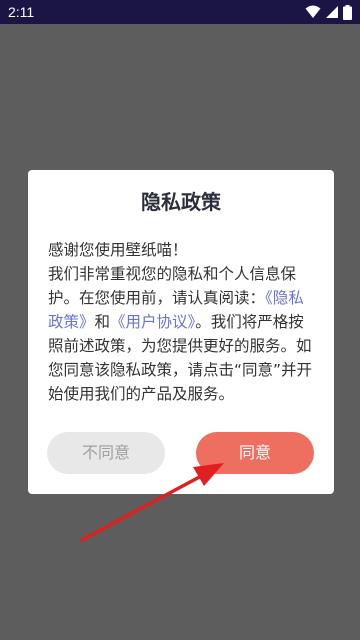 The image size is (360, 640). I want to click on policy-text-part1: 我们非常重视您的隐私和个人信息保护。在您使用前，请认真阅读：, so click(172, 286).